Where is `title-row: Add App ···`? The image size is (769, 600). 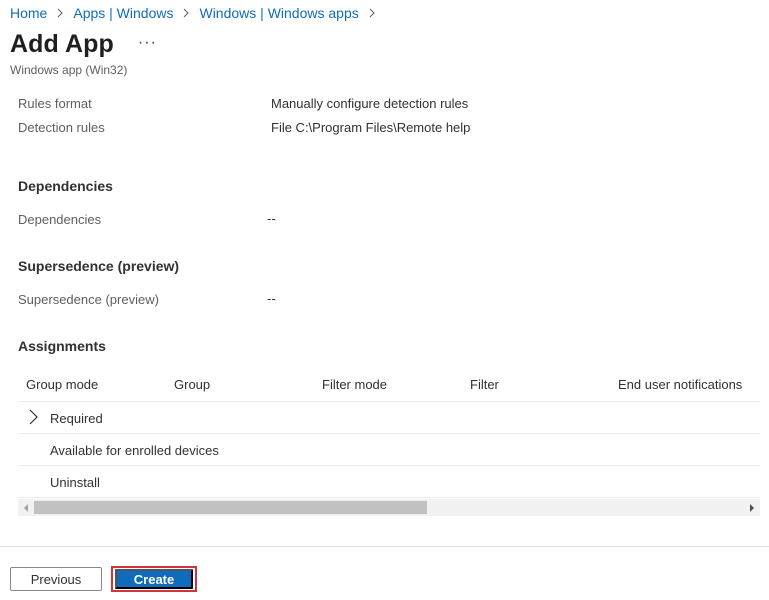 title-row: Add App ··· is located at coordinates (83, 44).